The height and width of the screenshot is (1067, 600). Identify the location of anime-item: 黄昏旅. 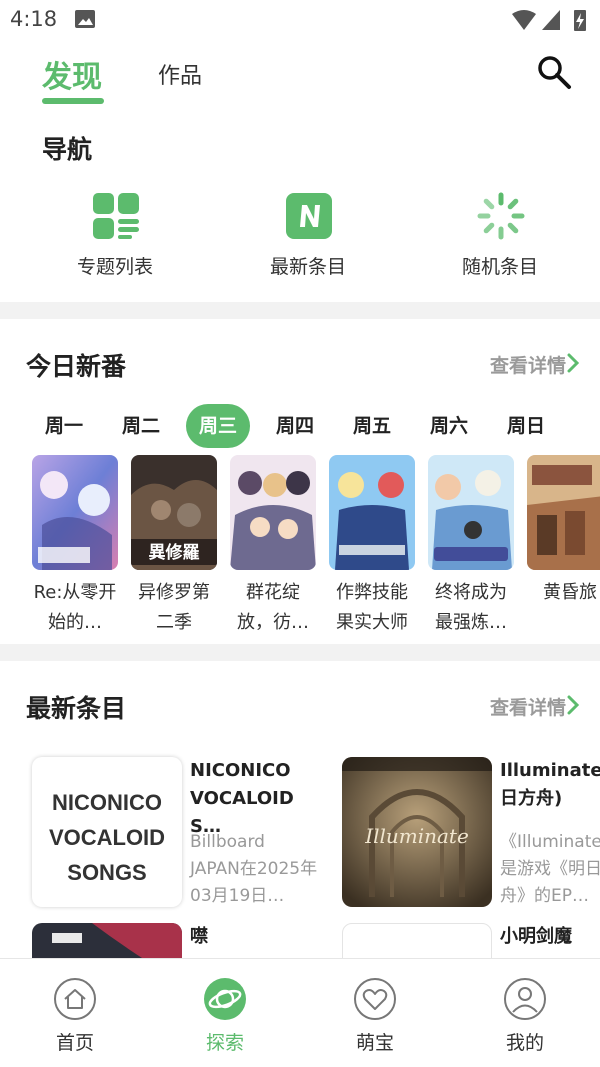
(563, 546).